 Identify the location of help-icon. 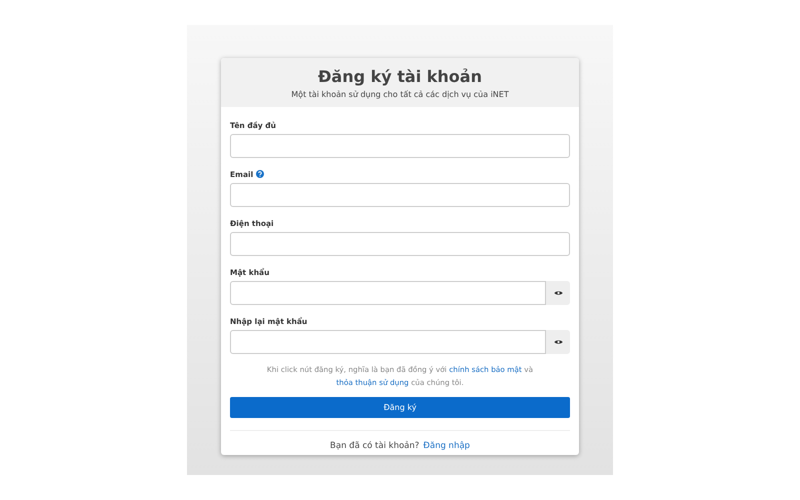
(260, 174).